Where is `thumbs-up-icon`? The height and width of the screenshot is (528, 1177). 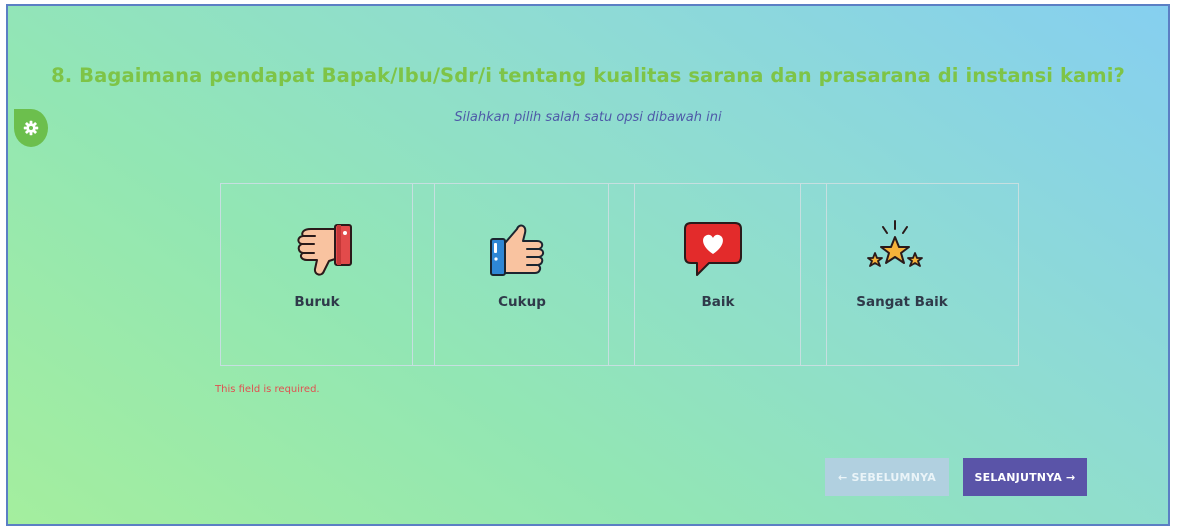
thumbs-up-icon is located at coordinates (517, 250).